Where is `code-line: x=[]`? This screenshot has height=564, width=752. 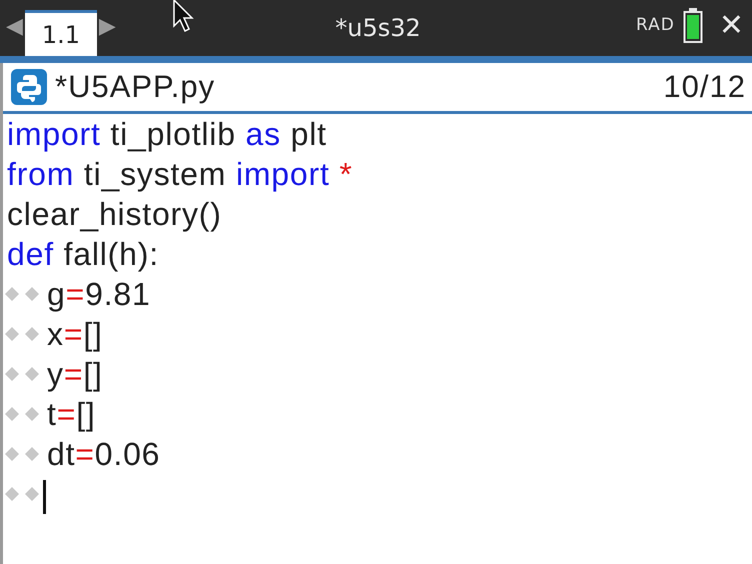 code-line: x=[] is located at coordinates (74, 334).